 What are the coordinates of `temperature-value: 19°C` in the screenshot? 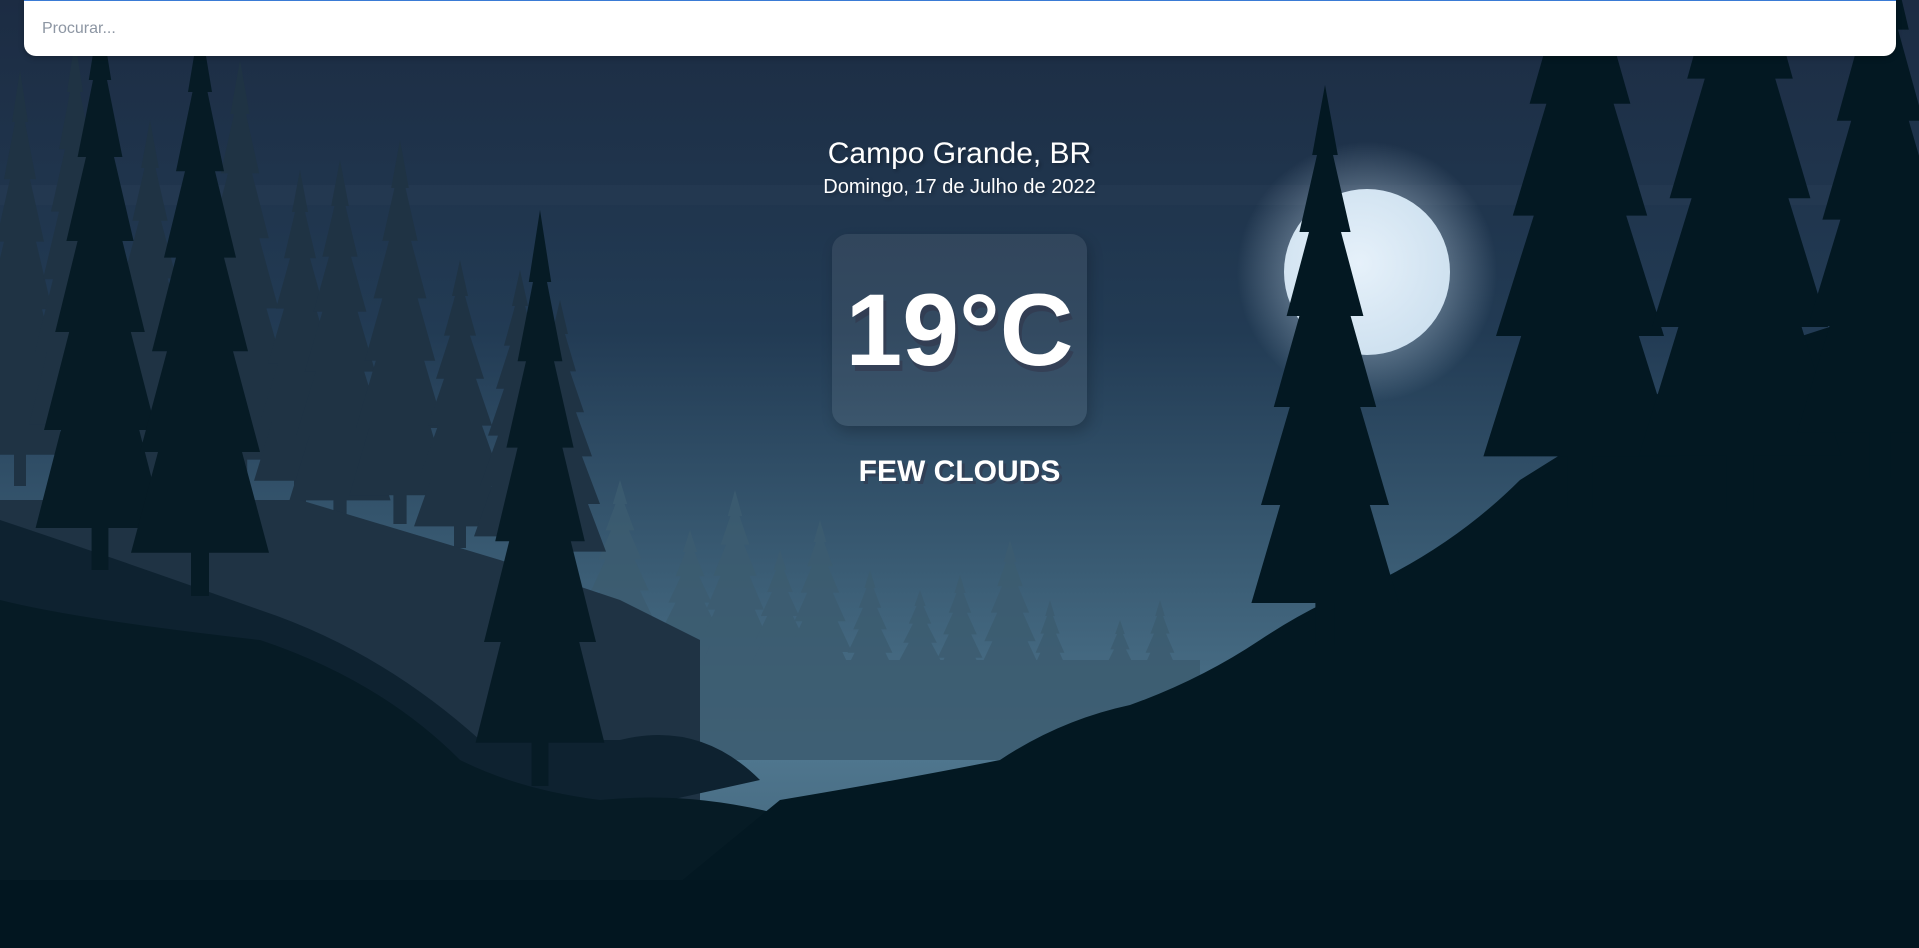 It's located at (959, 329).